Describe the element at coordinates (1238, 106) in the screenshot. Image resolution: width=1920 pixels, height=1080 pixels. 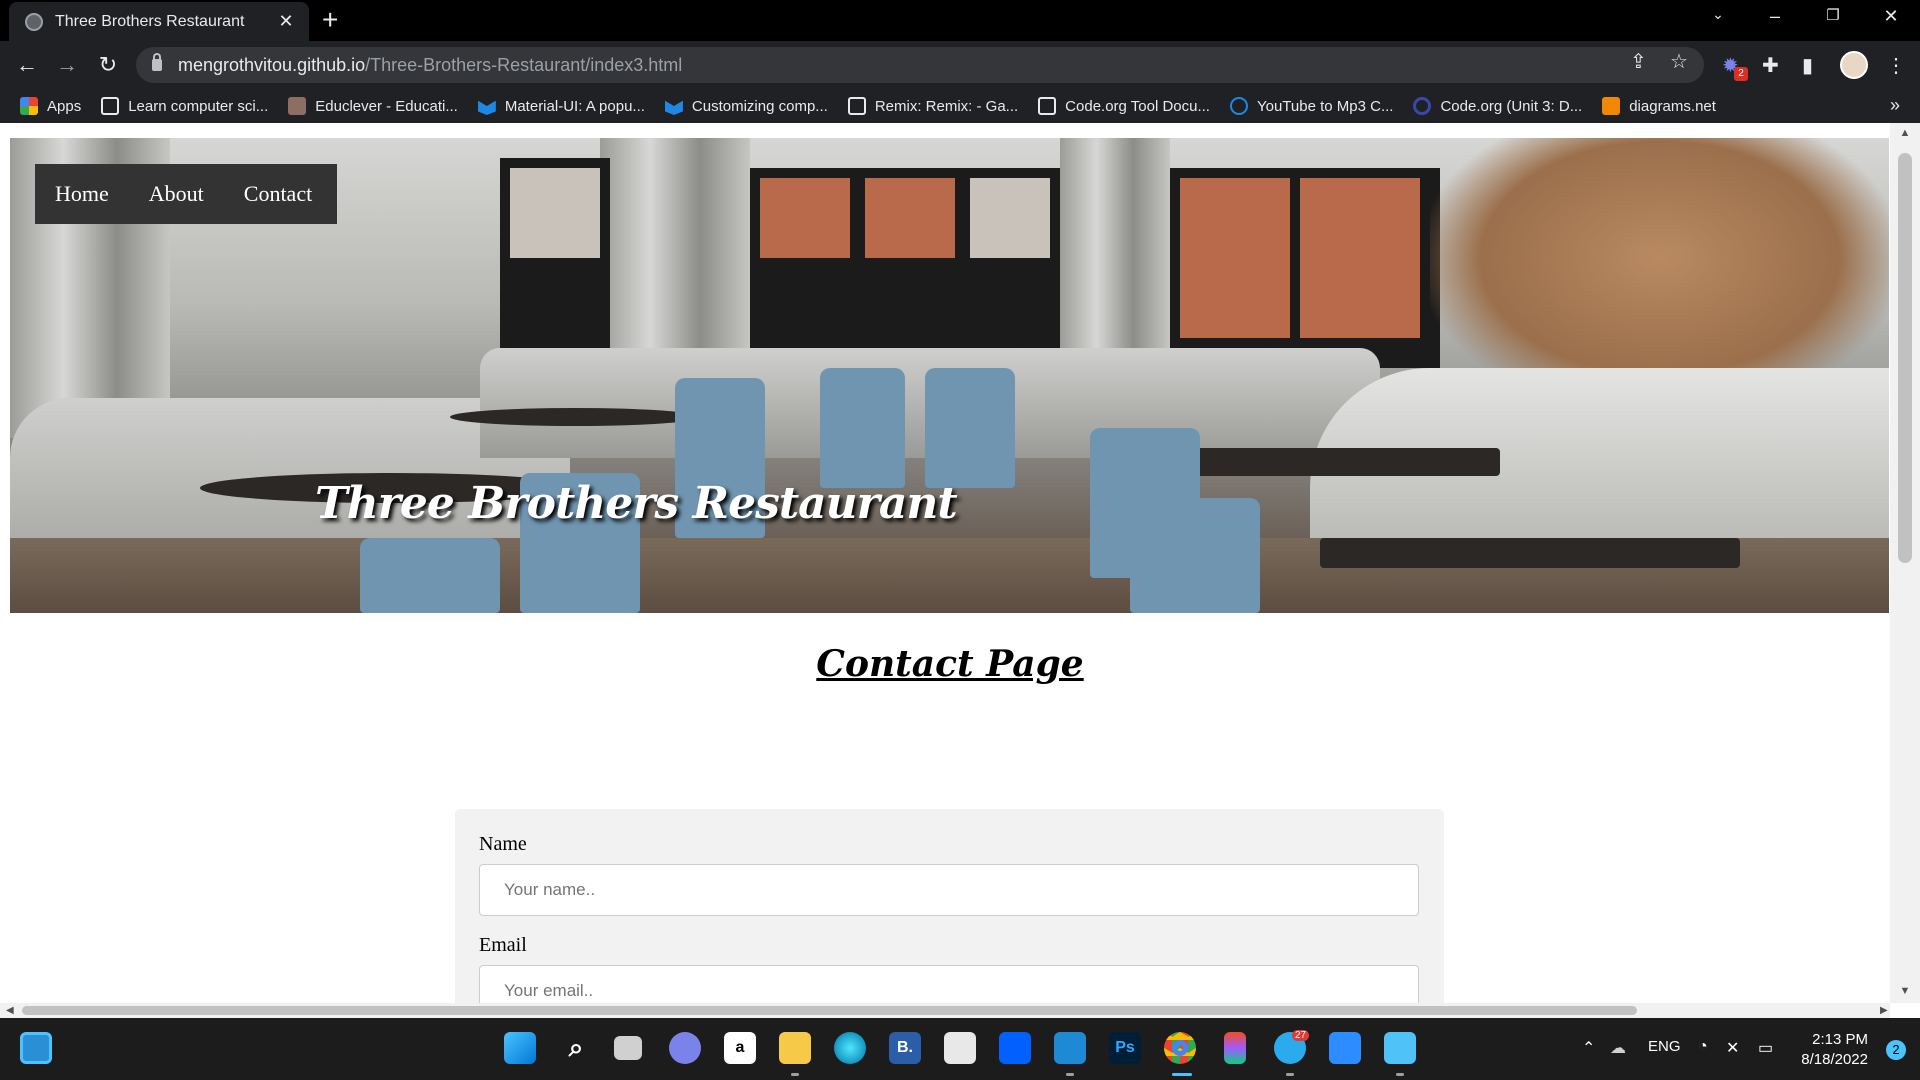
I see `youtube-mp3-icon` at that location.